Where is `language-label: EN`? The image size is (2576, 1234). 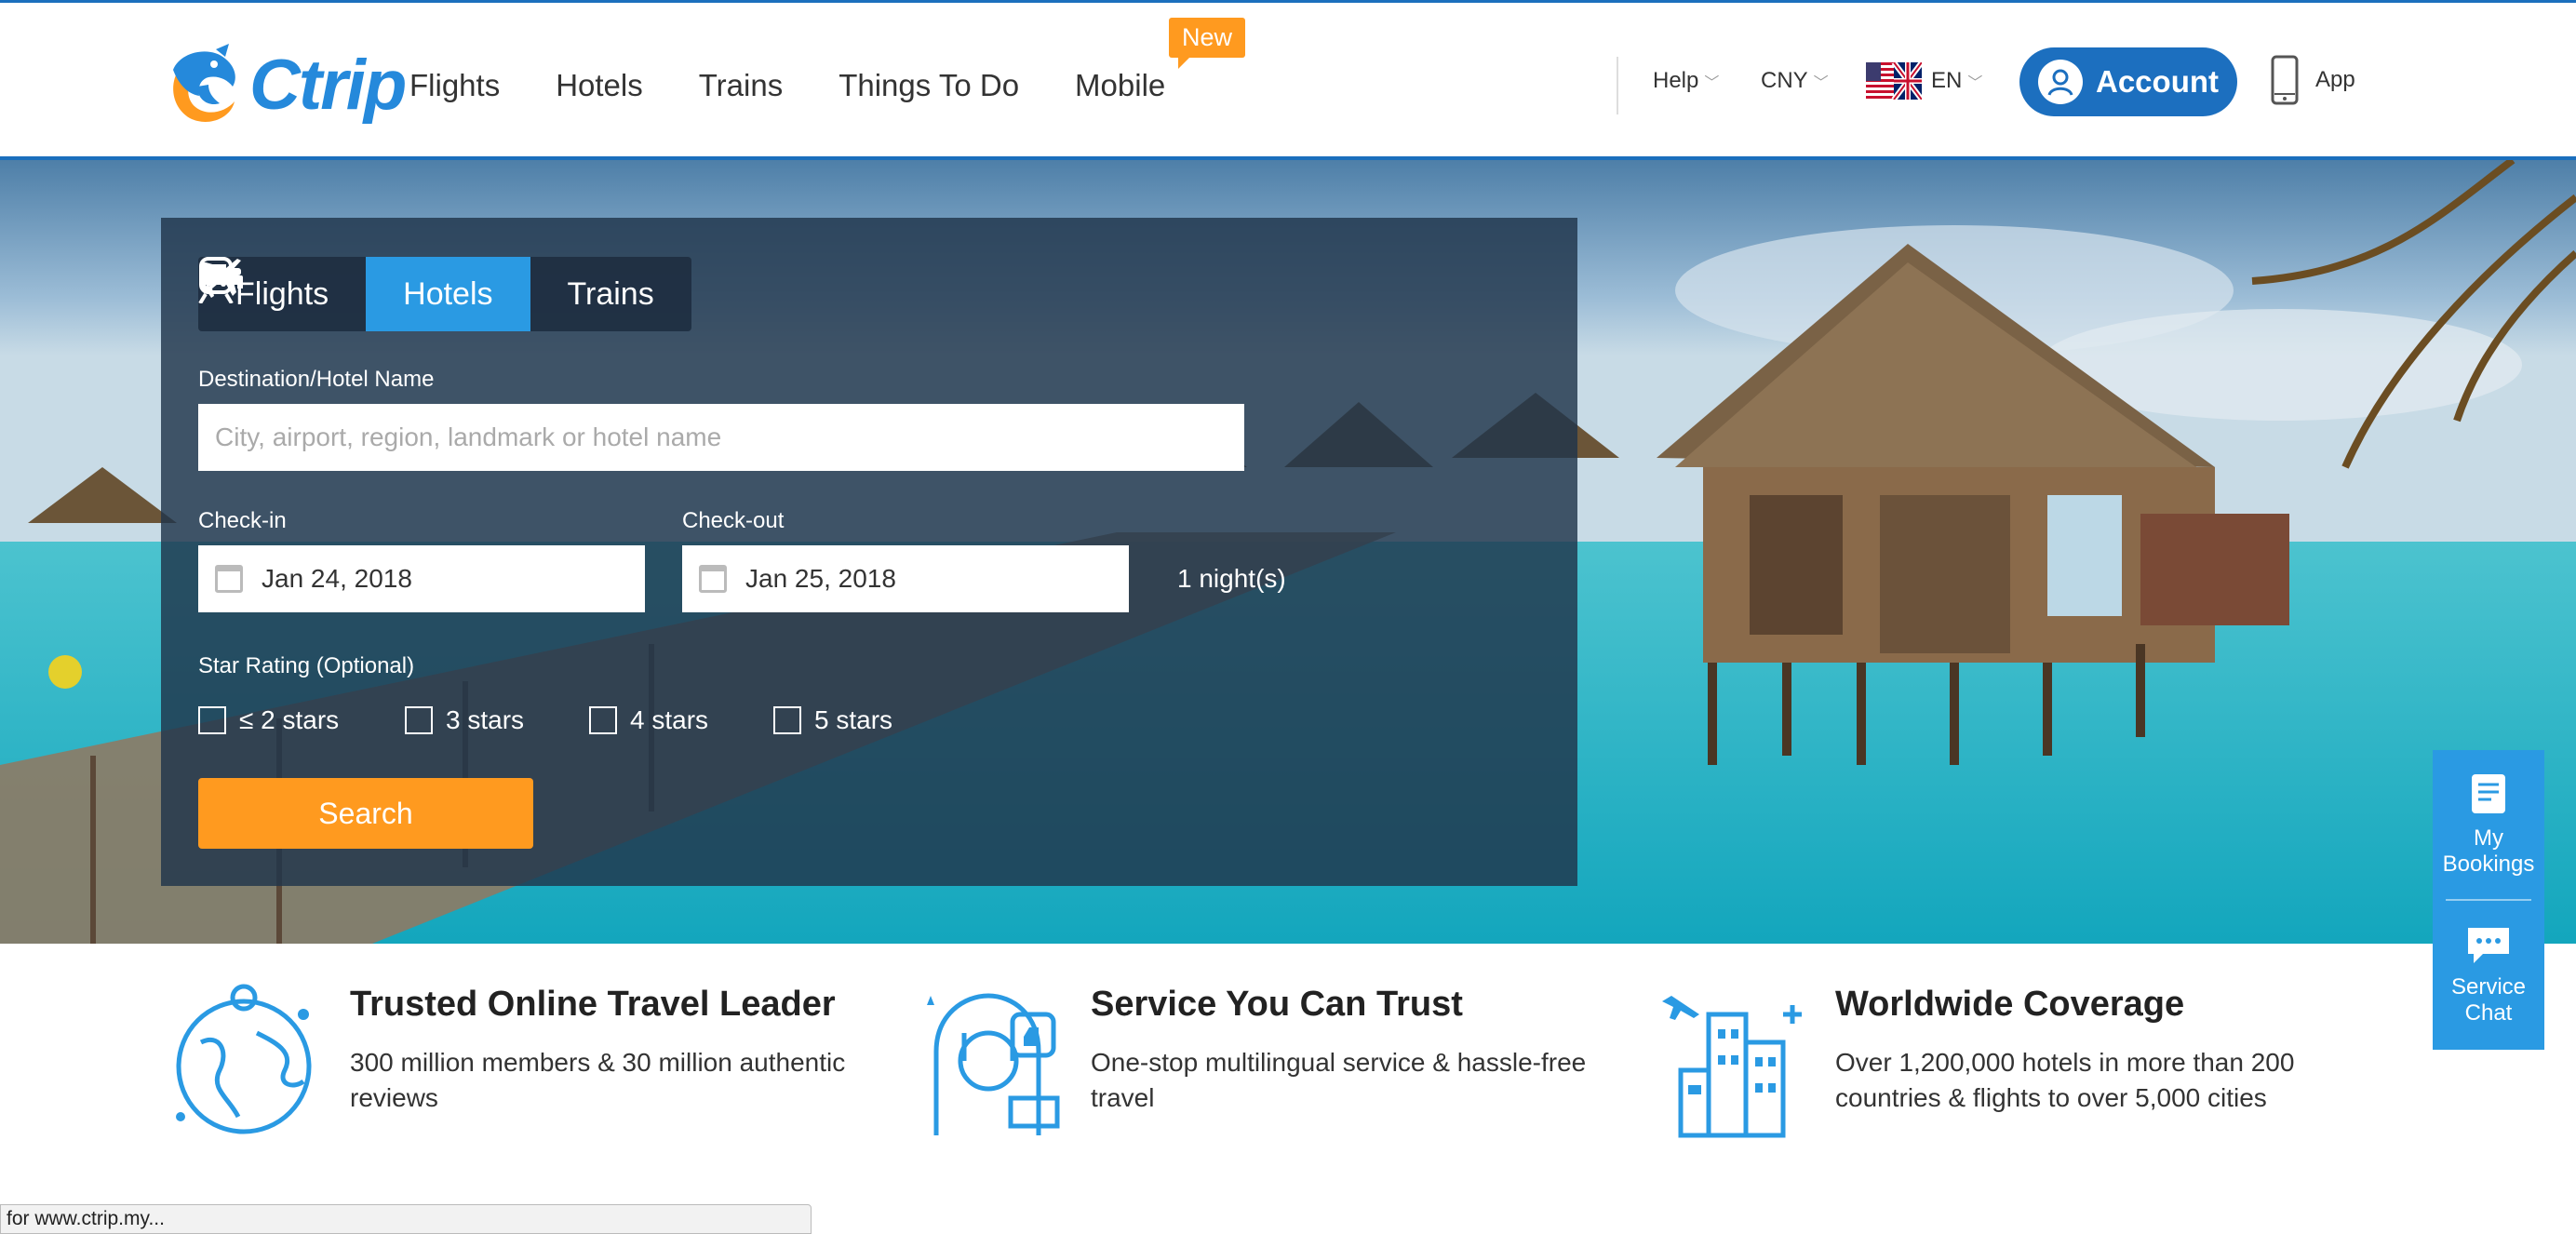
language-label: EN is located at coordinates (1947, 80).